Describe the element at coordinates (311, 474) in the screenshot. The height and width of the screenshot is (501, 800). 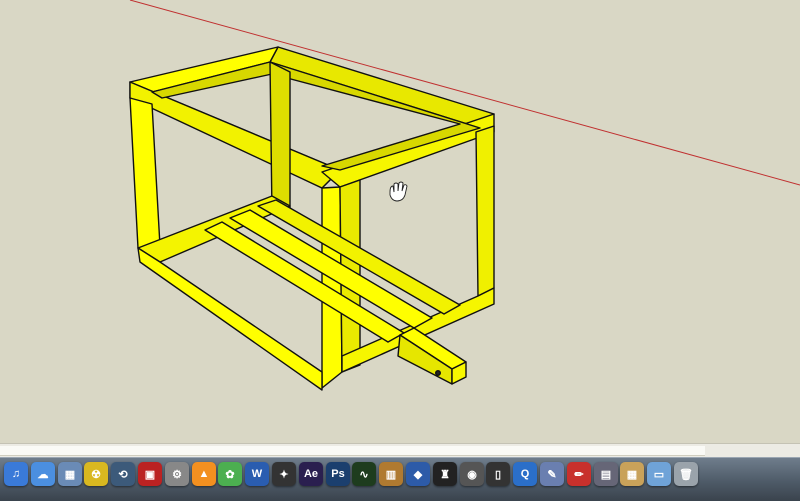
I see `after-effects-icon: Ae` at that location.